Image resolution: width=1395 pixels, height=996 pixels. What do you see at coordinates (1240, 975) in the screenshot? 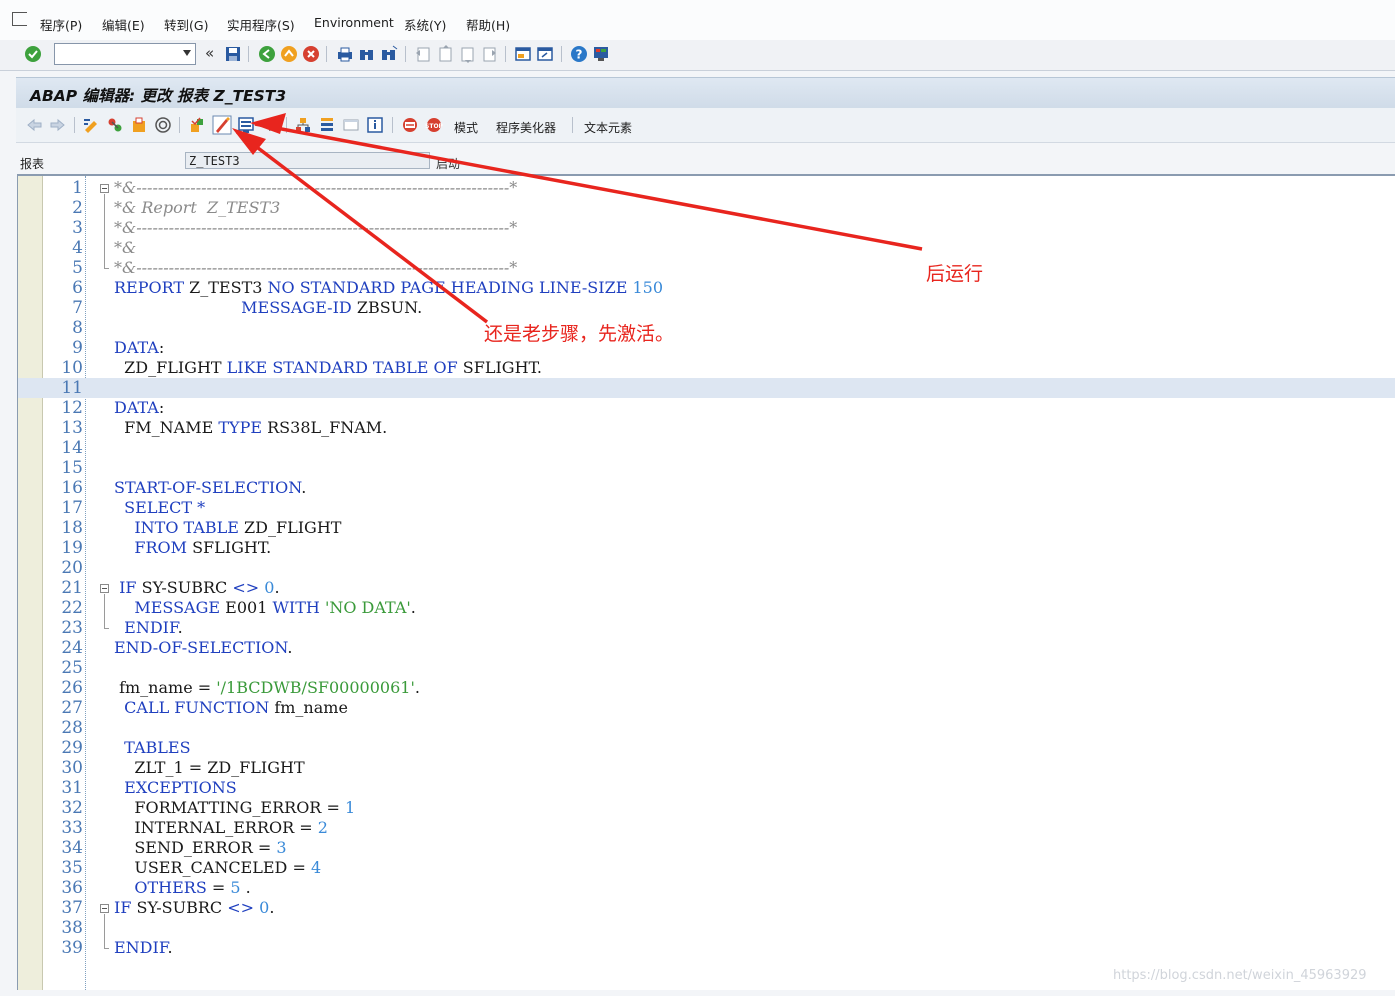
I see `watermark: https://blog.csdn.net/weixin_45963929` at bounding box center [1240, 975].